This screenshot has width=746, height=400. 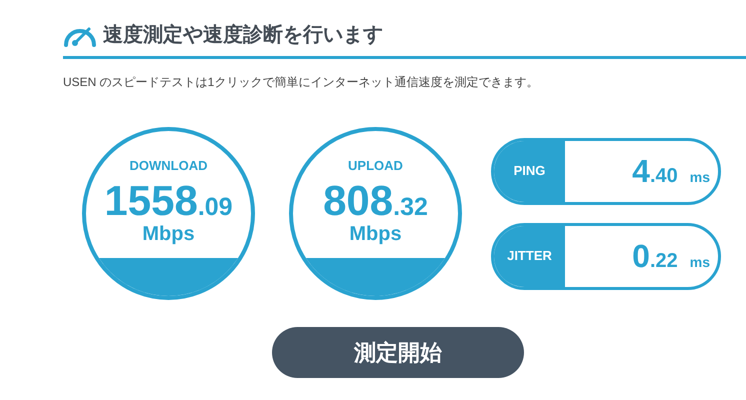 I want to click on description: USEN のスピードテストは1クリックで簡単にインターネット通信速度を測定できます。, so click(x=301, y=82).